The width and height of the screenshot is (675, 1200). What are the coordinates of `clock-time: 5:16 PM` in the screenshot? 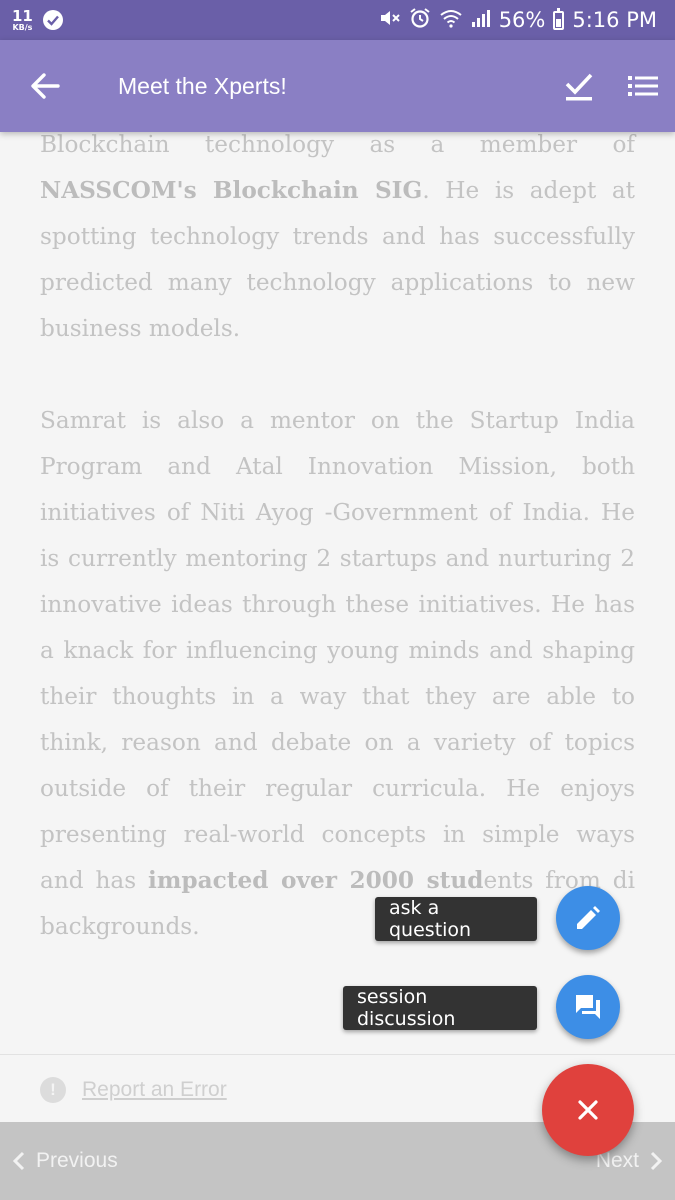 It's located at (614, 20).